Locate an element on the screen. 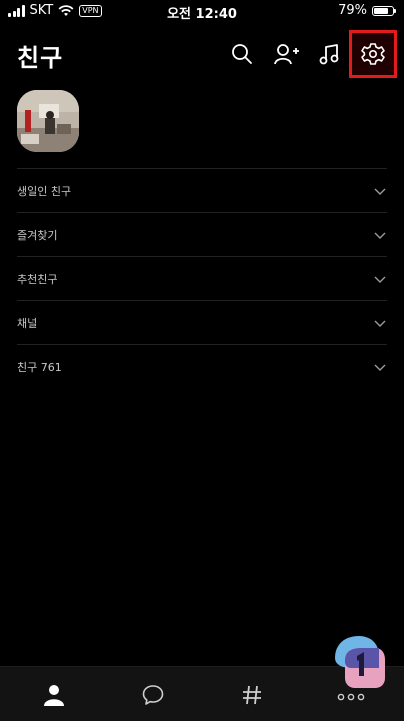 This screenshot has height=721, width=404. overlay-logo-icon is located at coordinates (360, 662).